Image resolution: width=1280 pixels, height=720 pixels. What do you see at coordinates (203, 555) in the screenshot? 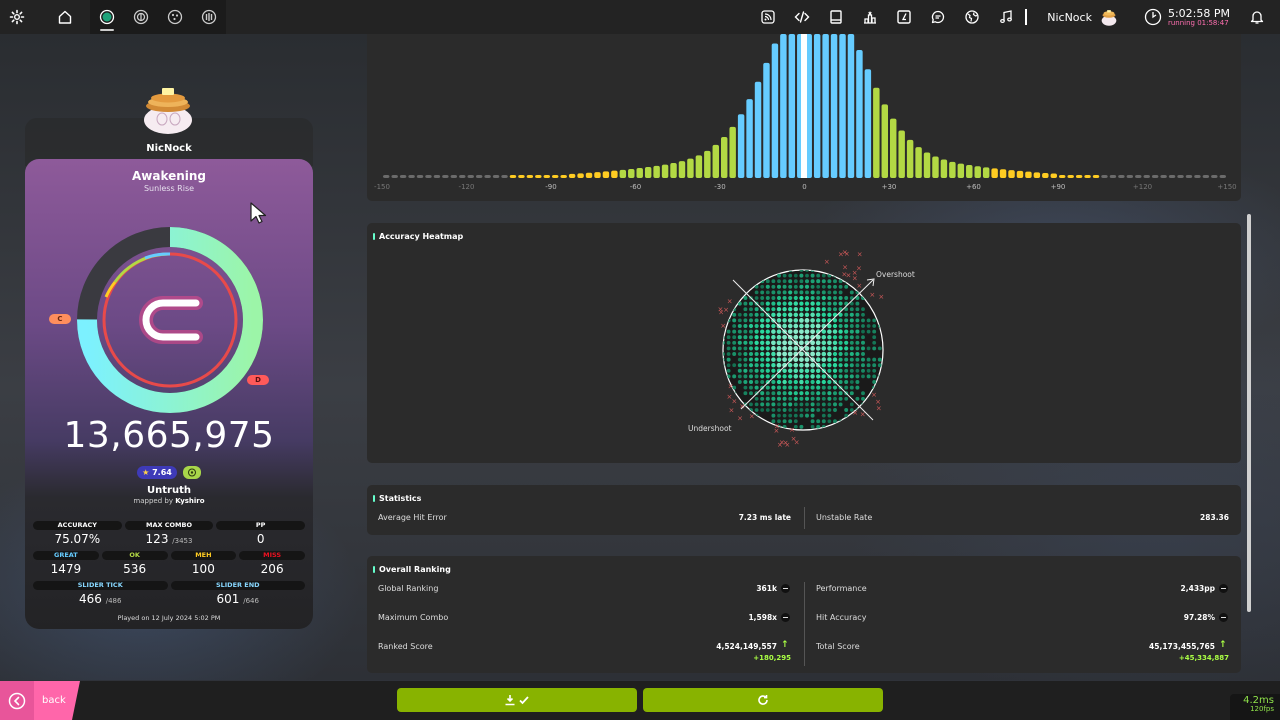
I see `stat-label: MEH` at bounding box center [203, 555].